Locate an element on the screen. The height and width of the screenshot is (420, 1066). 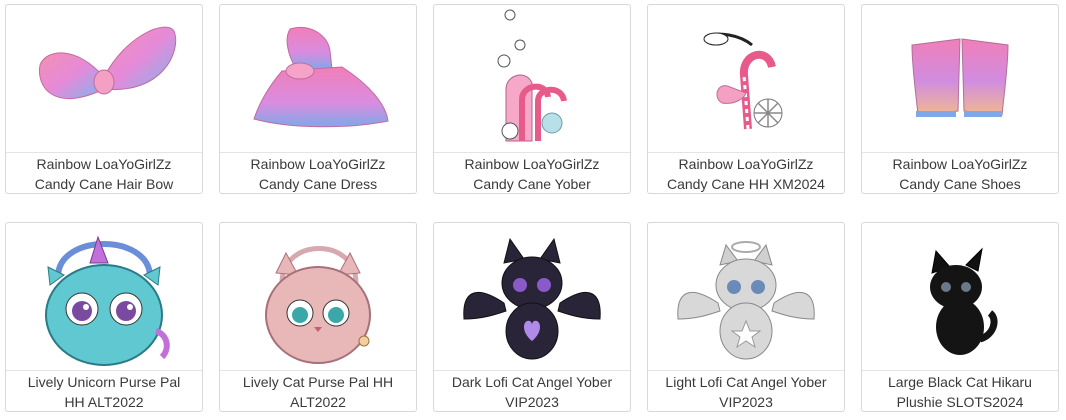
item-caption: Light Lofi Cat Angel Yober VIP2023 is located at coordinates (746, 390).